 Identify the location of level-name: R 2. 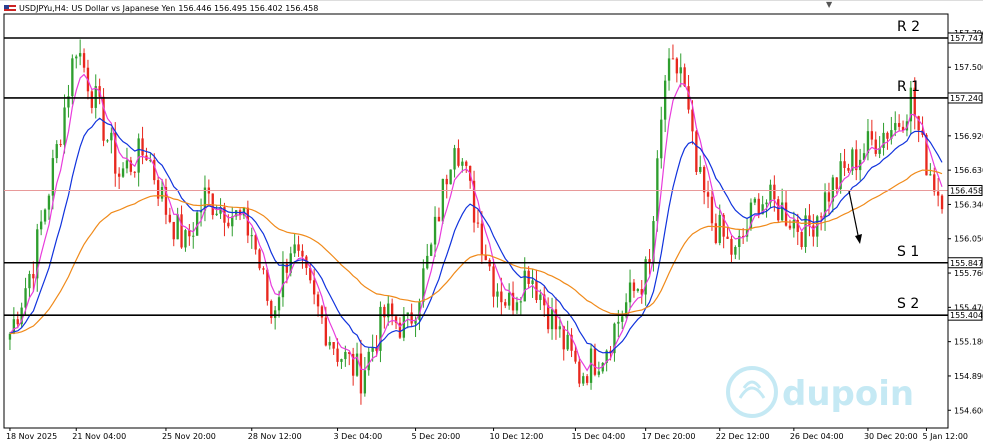
(908, 27).